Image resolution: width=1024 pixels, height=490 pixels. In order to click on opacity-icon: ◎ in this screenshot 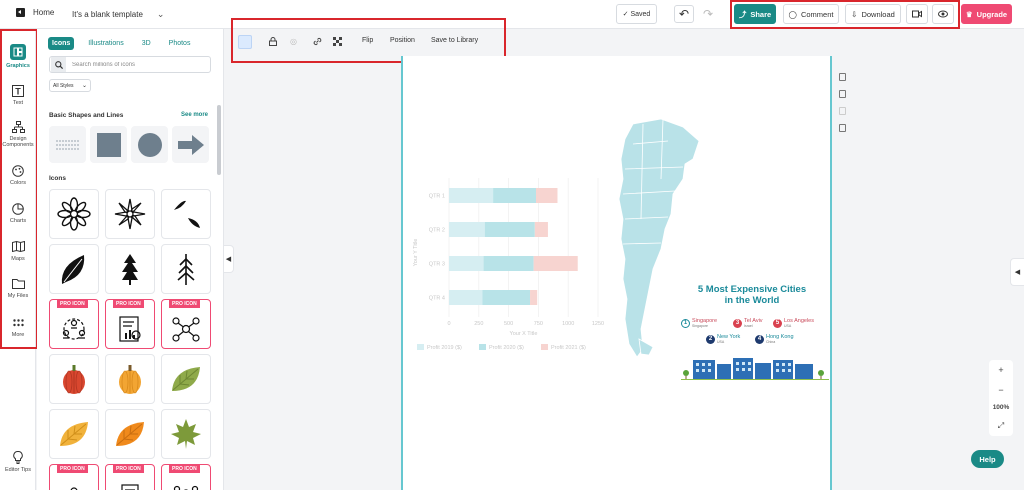, I will do `click(293, 41)`.